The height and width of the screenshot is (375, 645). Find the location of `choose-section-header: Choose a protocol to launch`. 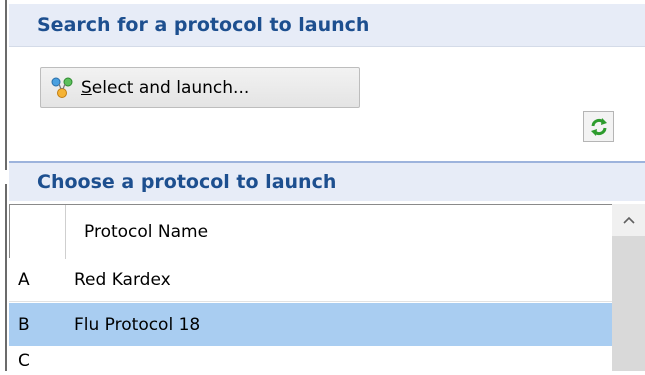

choose-section-header: Choose a protocol to launch is located at coordinates (327, 181).